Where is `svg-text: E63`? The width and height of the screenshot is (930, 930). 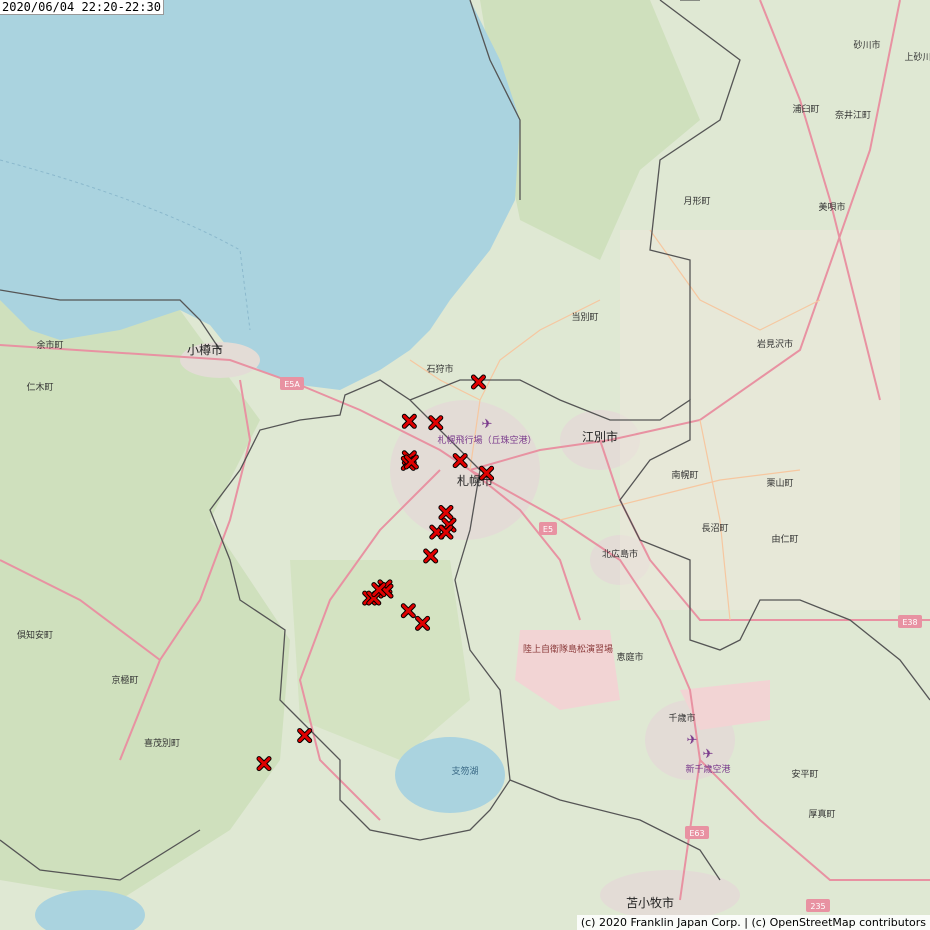
svg-text: E63 is located at coordinates (696, 833).